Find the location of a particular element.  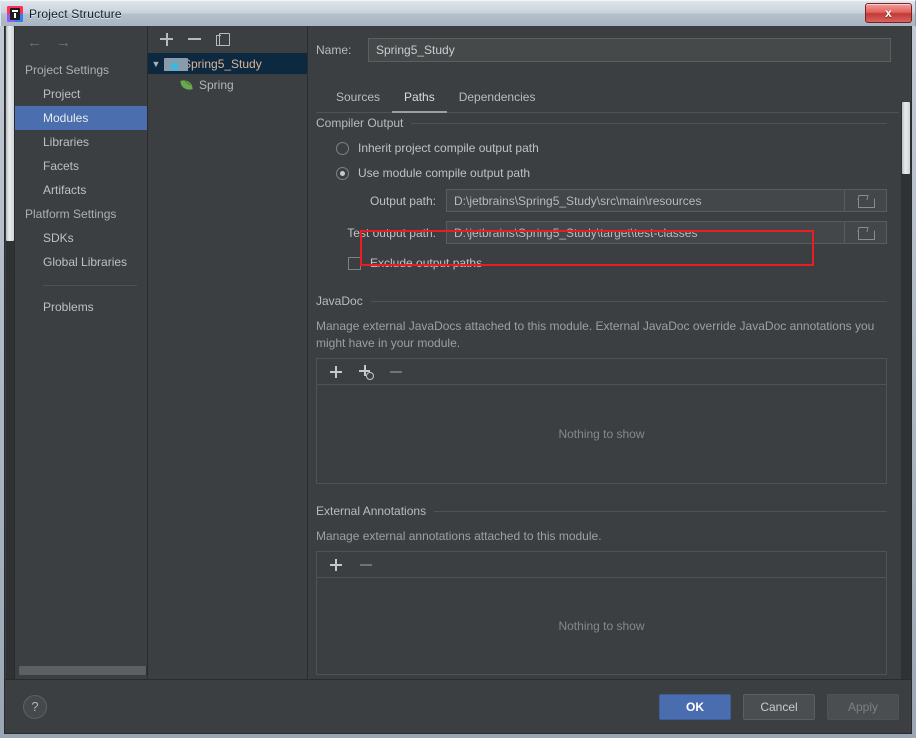

output-path-label: Output path: is located at coordinates (402, 200).